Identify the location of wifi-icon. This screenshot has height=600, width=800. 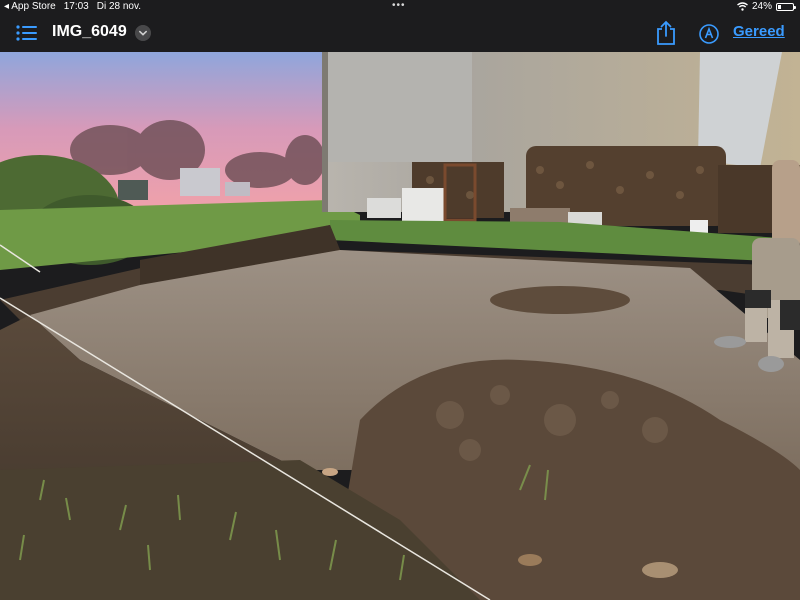
(742, 6).